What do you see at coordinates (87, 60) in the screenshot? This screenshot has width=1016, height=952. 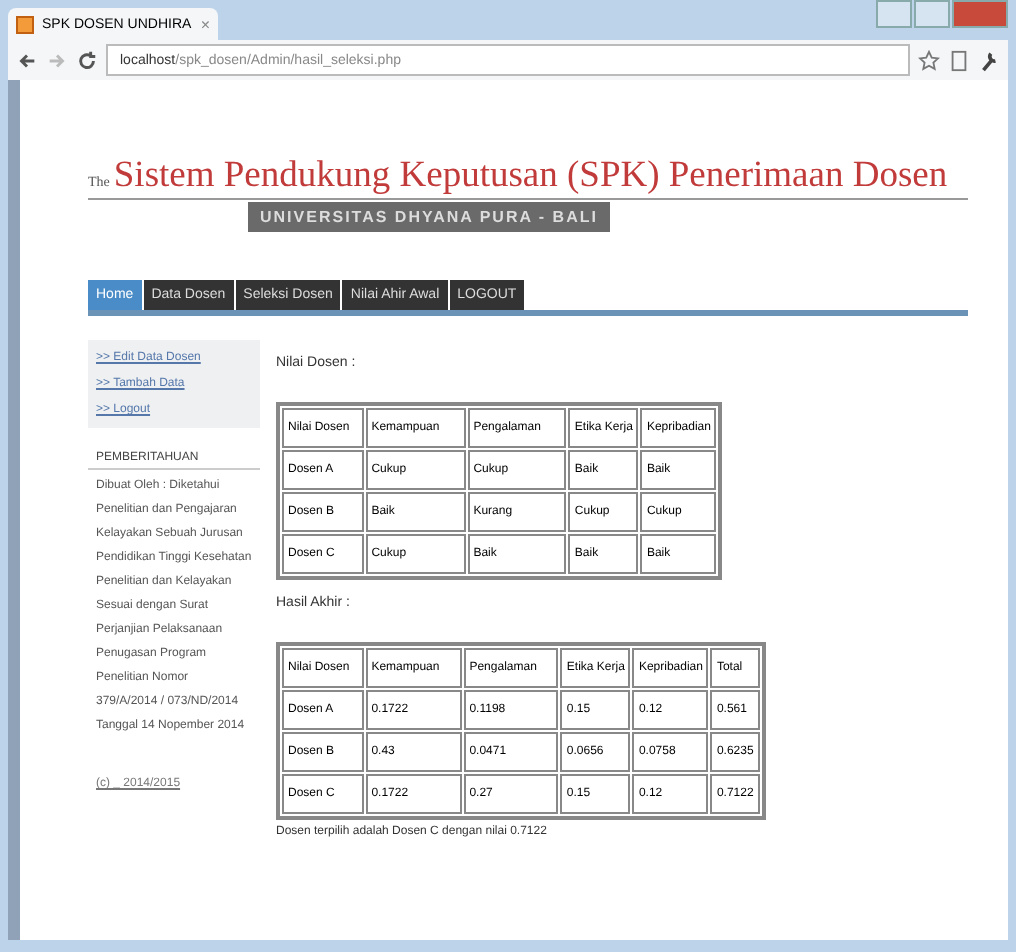 I see `reload-icon` at bounding box center [87, 60].